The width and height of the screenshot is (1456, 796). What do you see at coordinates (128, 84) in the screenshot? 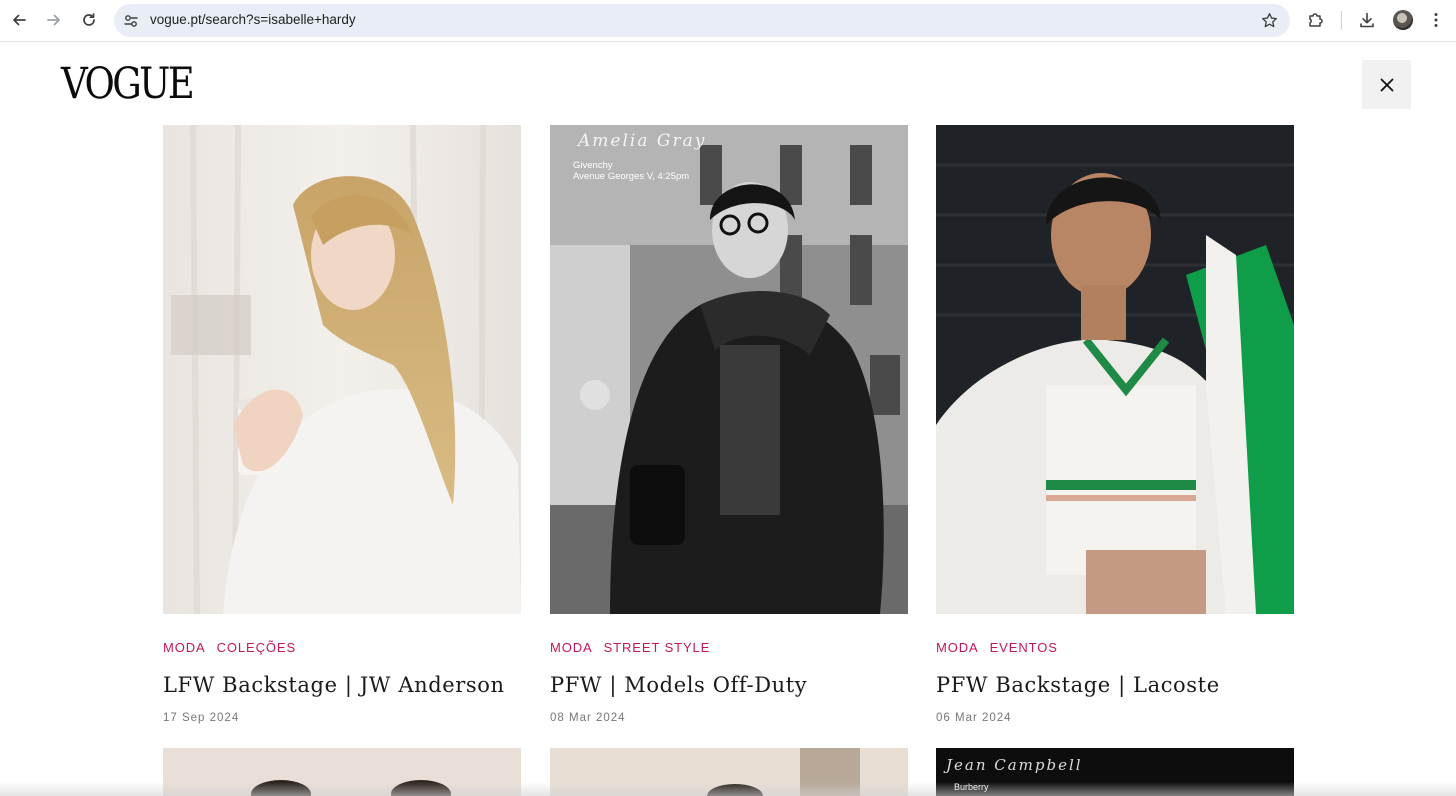
I see `vogue-logo: VOGUE` at bounding box center [128, 84].